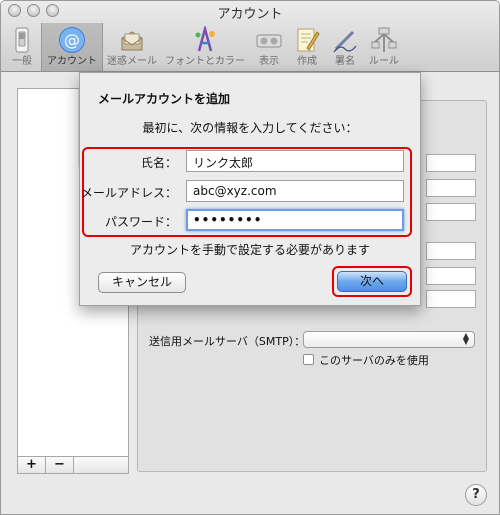 The height and width of the screenshot is (515, 500). Describe the element at coordinates (142, 282) in the screenshot. I see `cancel-button: キャンセル` at that location.